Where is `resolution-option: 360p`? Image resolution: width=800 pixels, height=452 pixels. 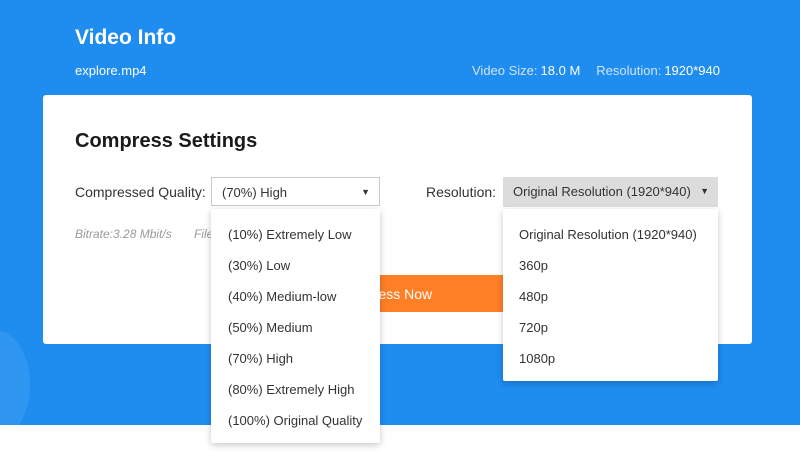
resolution-option: 360p is located at coordinates (610, 265).